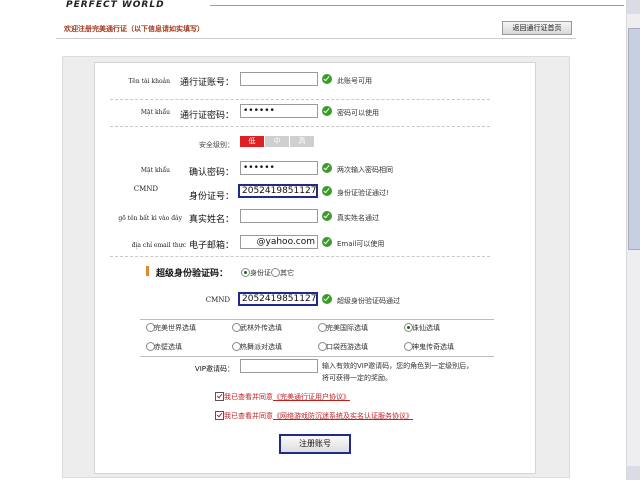 The image size is (640, 480). Describe the element at coordinates (279, 168) in the screenshot. I see `confirm-password-input: ••••••` at that location.